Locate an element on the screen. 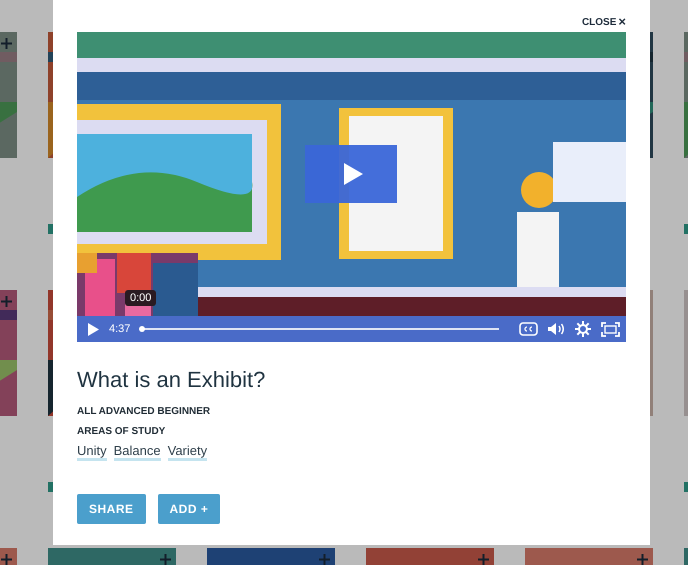  video-title: What is an Exhibit? is located at coordinates (171, 380).